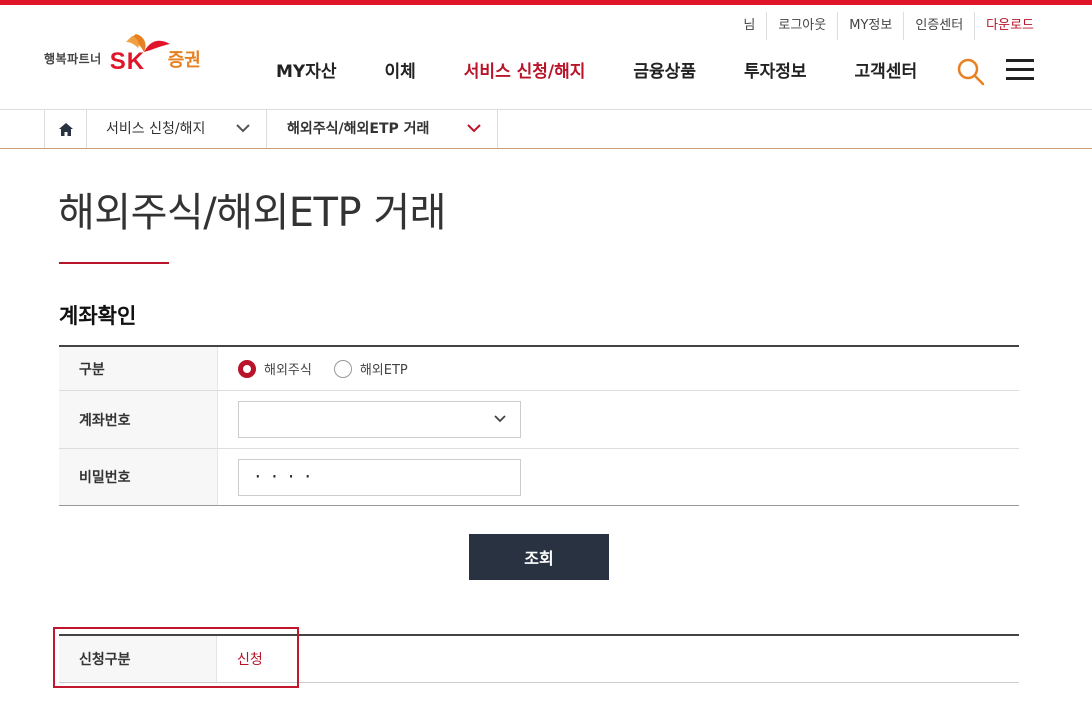  I want to click on page-title: 해외주식/해외ETP 거래, so click(252, 213).